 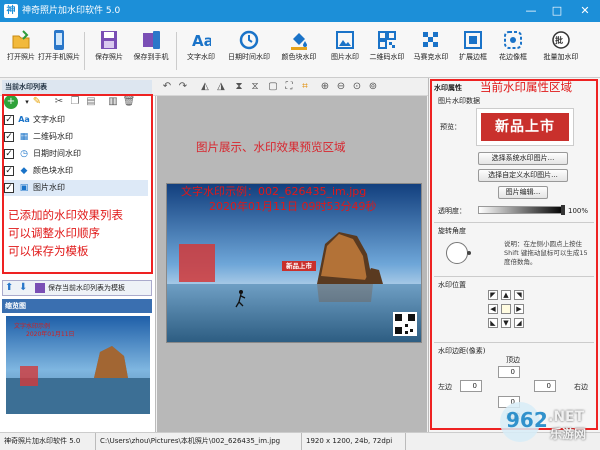 I want to click on zoom-fit-icon: ⊙, so click(x=357, y=87).